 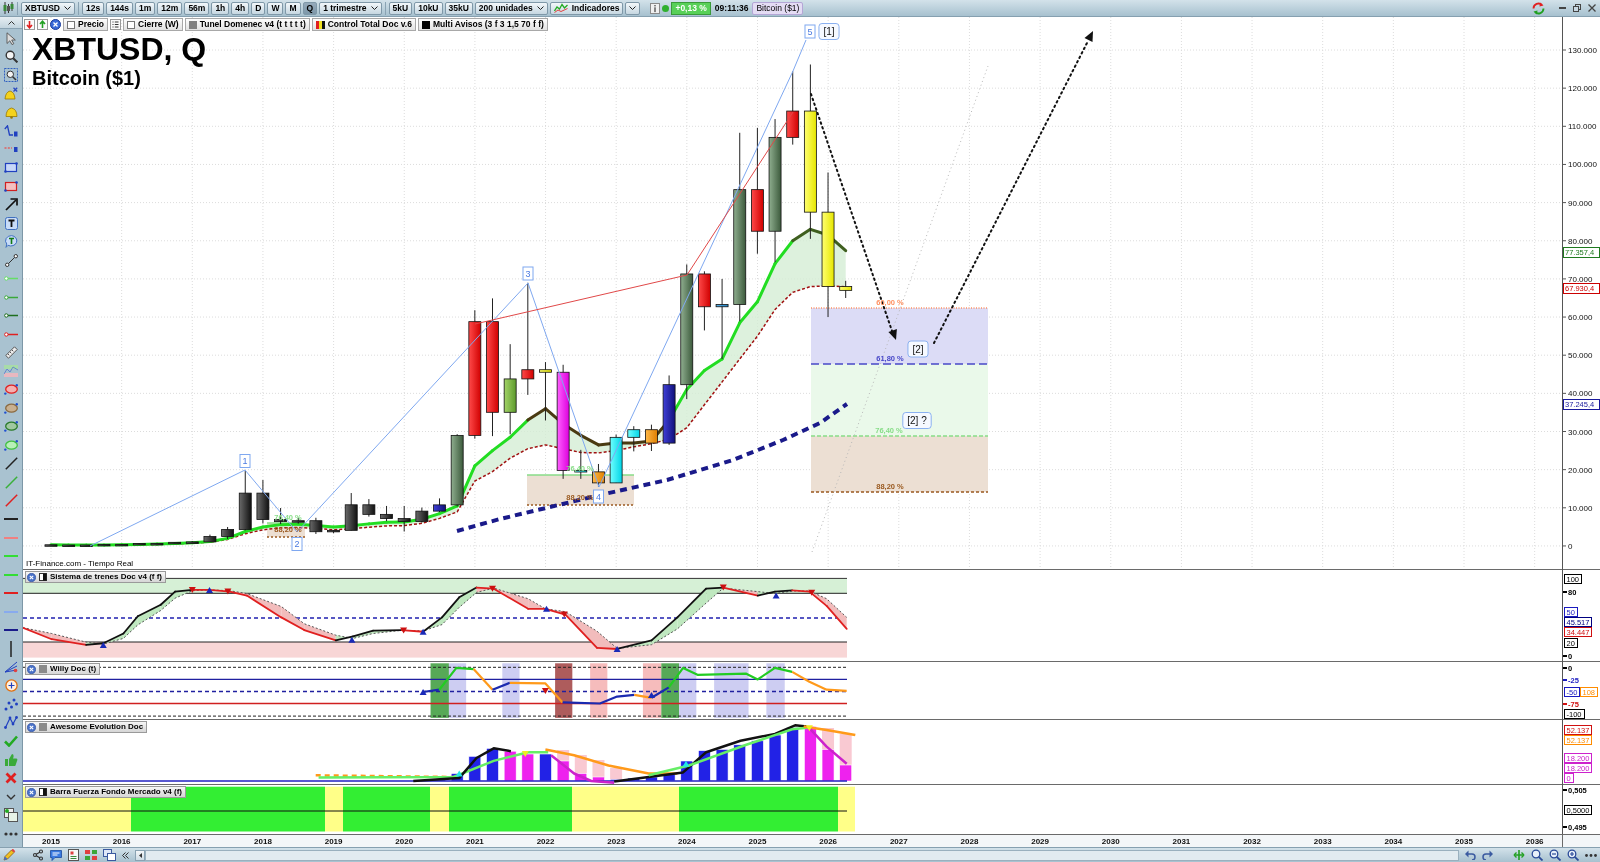 I want to click on year-label: 2022, so click(x=545, y=841).